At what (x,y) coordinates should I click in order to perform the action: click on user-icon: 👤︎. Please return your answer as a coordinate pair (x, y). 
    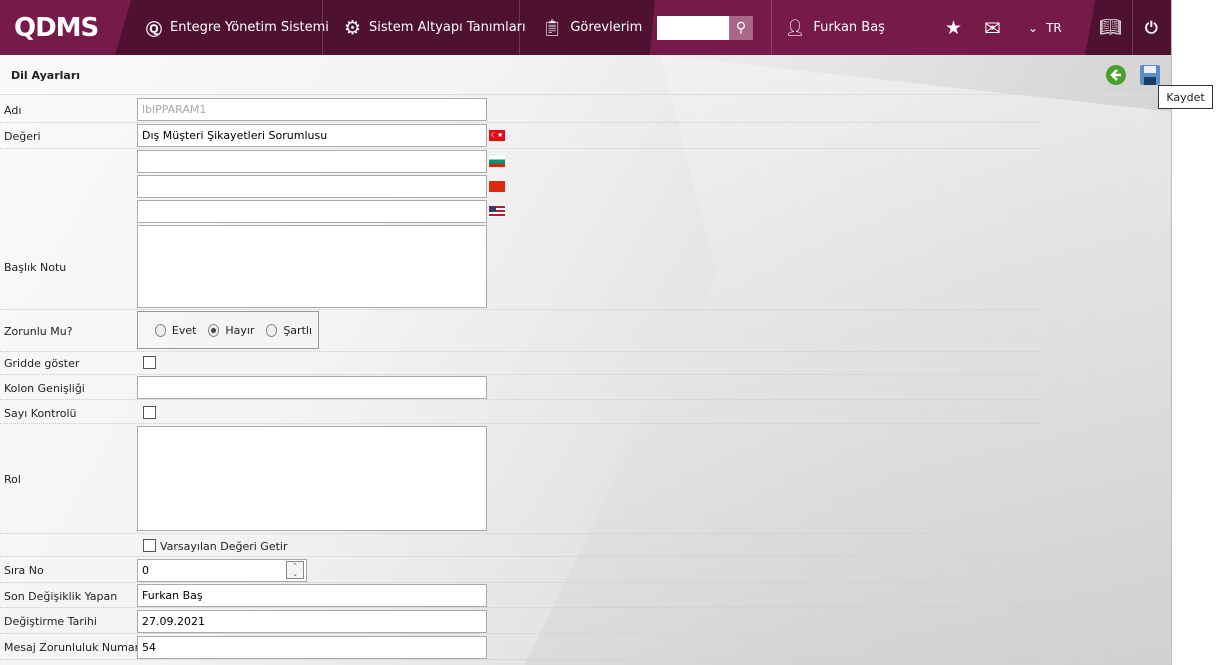
    Looking at the image, I should click on (795, 27).